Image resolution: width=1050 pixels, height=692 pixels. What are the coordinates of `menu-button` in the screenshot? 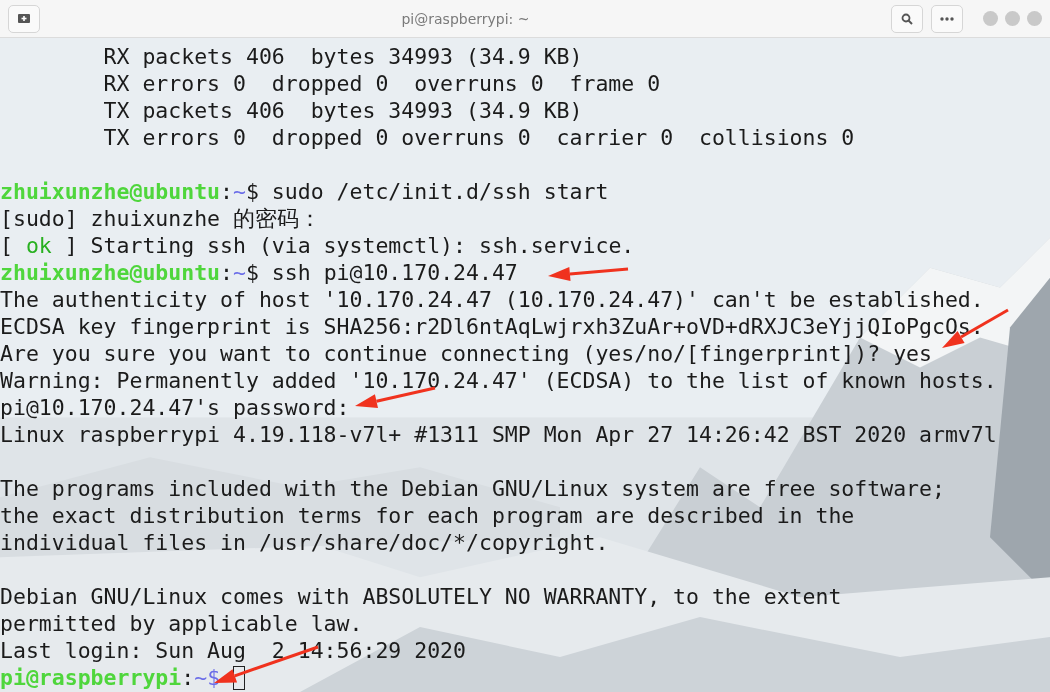 It's located at (947, 18).